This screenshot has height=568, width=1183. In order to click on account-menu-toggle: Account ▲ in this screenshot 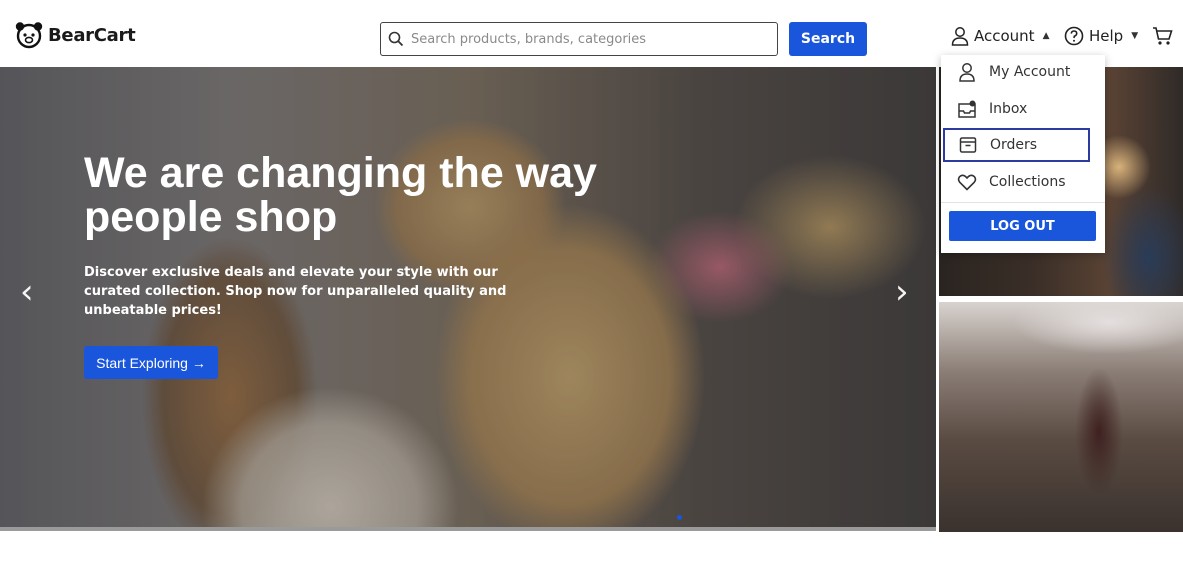, I will do `click(1000, 36)`.